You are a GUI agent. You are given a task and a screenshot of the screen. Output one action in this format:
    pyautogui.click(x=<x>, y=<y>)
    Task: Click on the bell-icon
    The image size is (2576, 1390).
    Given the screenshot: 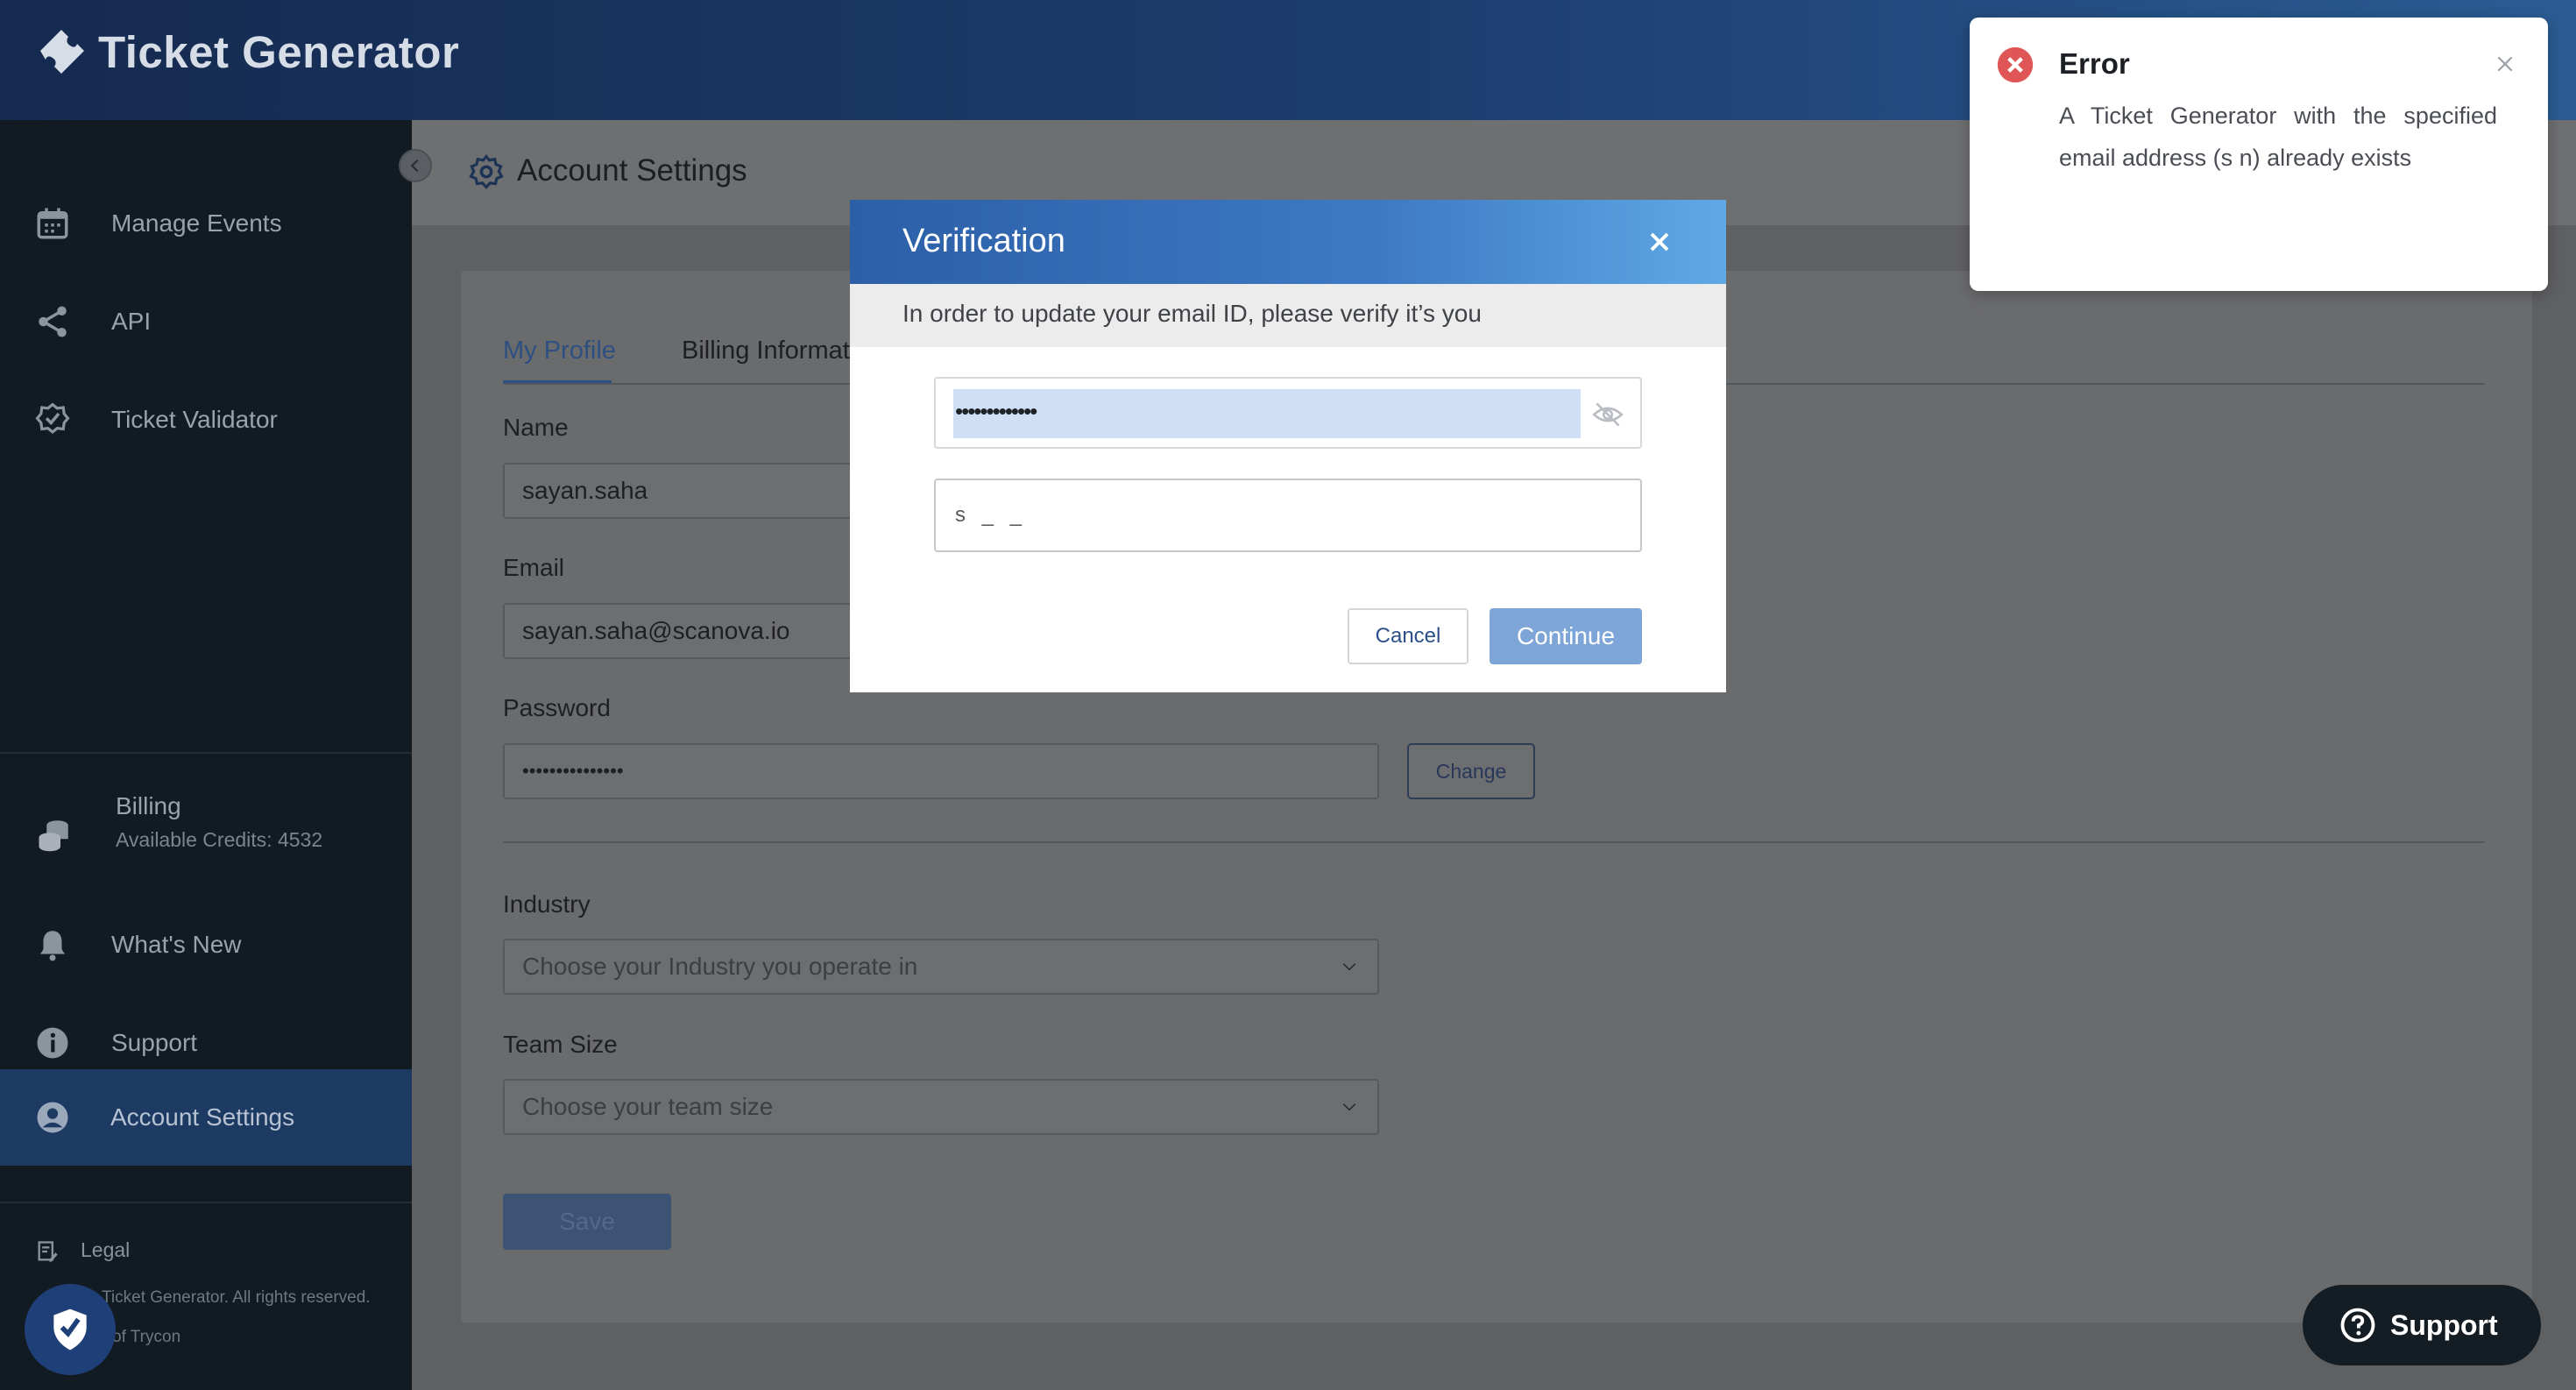 What is the action you would take?
    pyautogui.click(x=53, y=945)
    